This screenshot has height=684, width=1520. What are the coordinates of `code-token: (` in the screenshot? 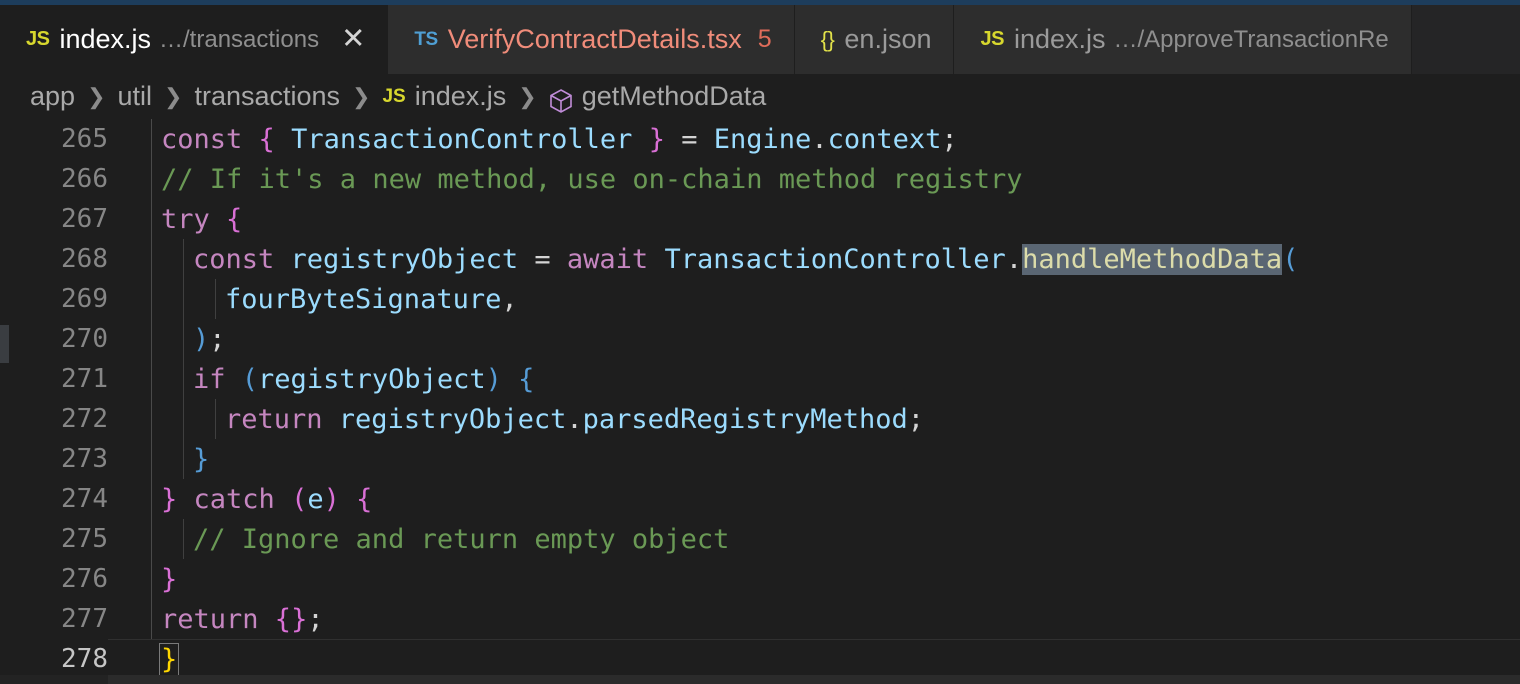 It's located at (250, 379).